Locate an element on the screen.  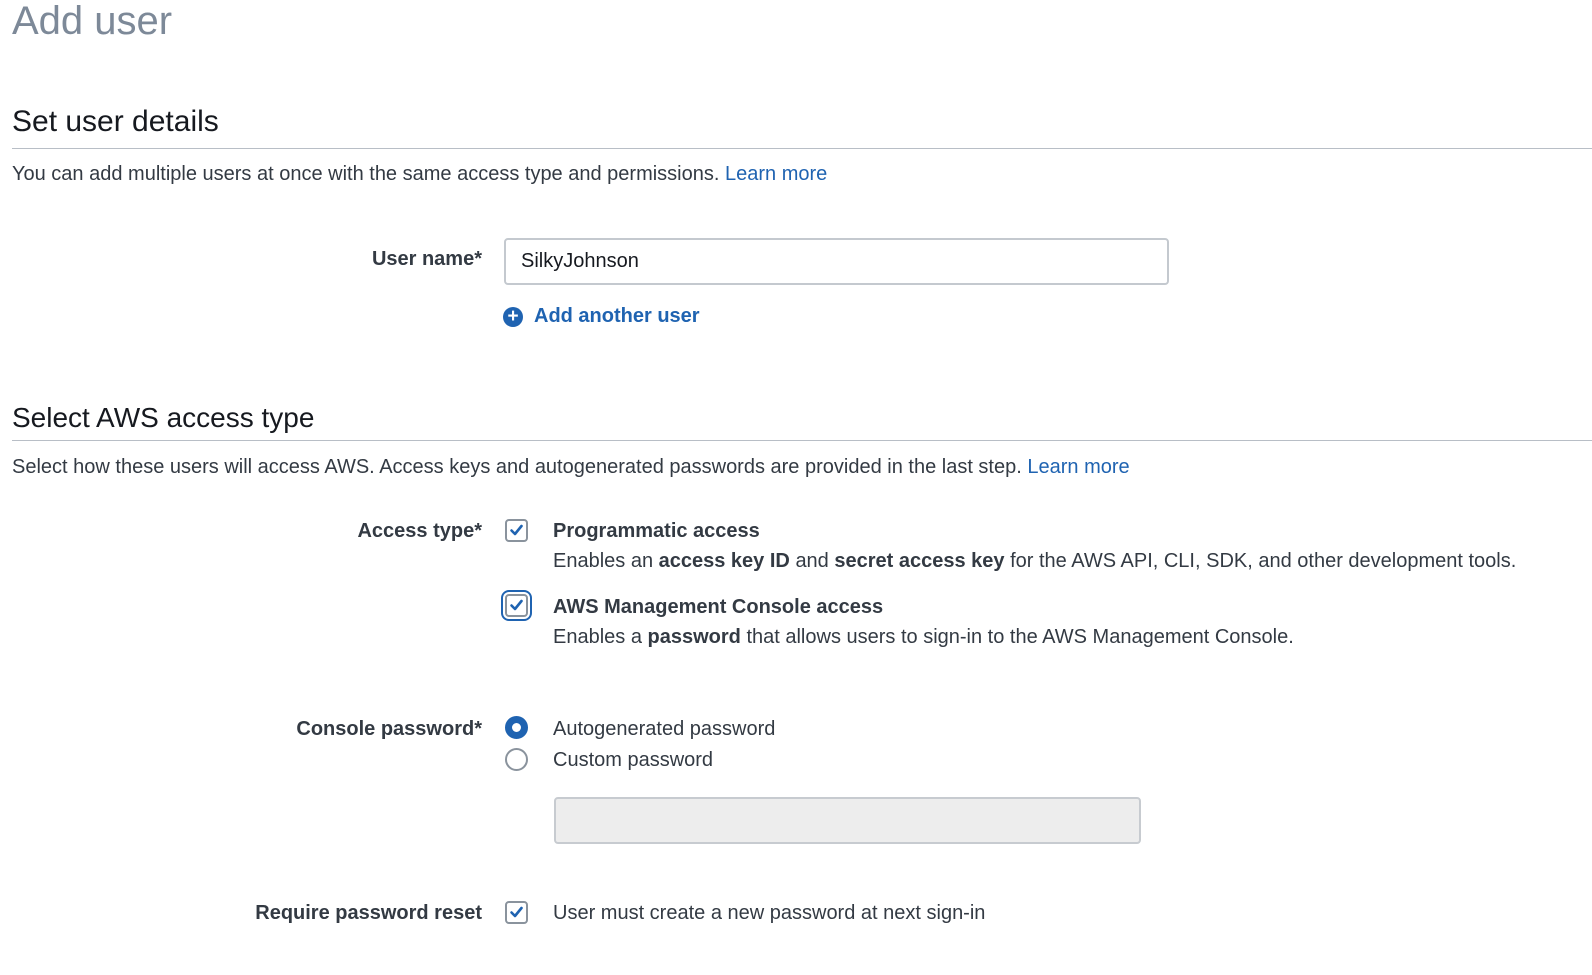
programmatic-access-title: Programmatic access is located at coordinates (656, 531).